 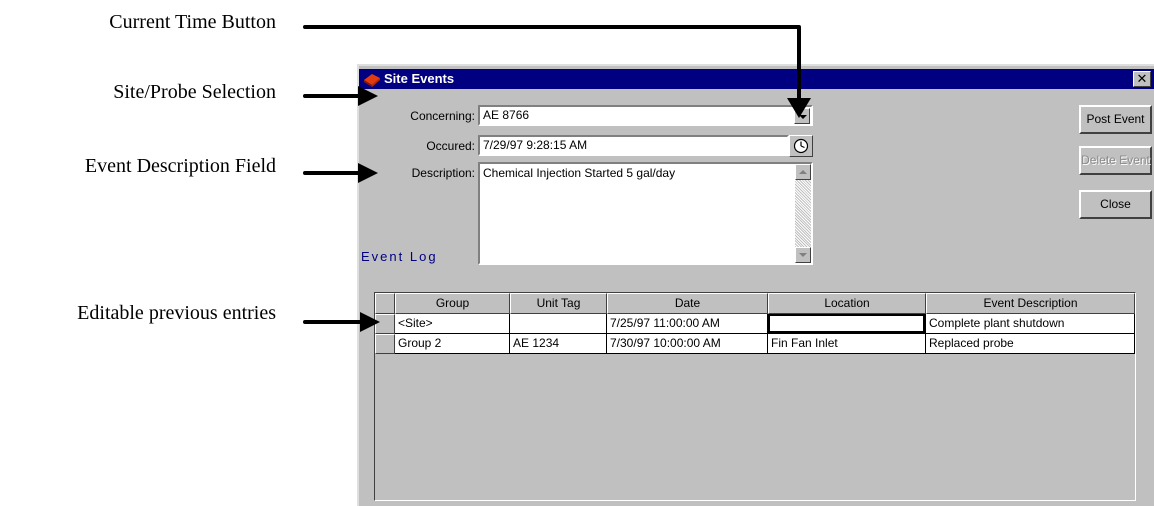 I want to click on cell-unit-tag: AE 1234, so click(x=558, y=344).